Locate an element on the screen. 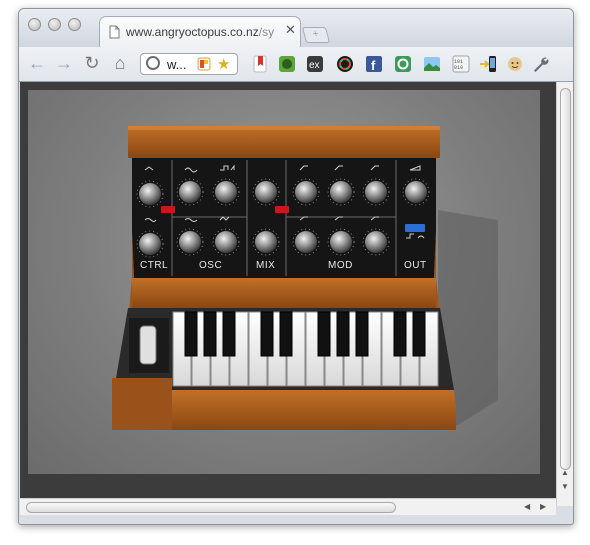 This screenshot has height=545, width=590. facebook-icon: f is located at coordinates (374, 64).